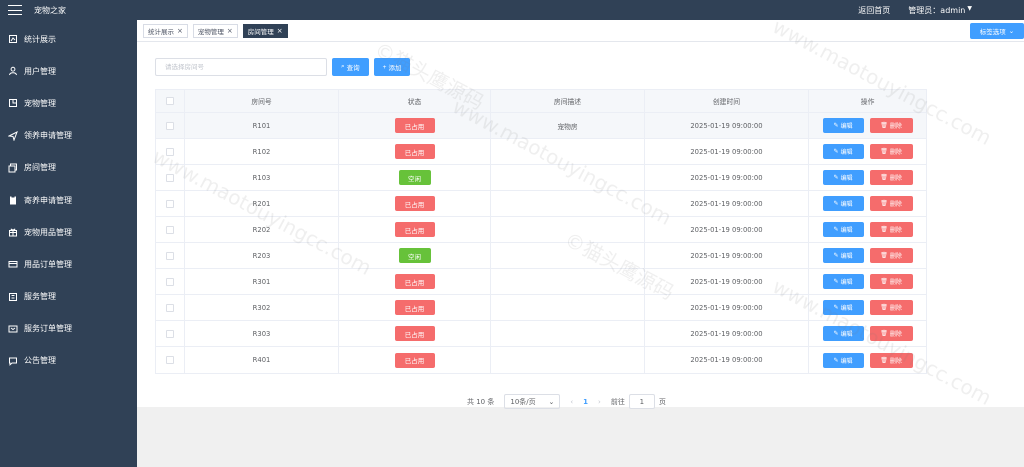 The image size is (1024, 467). What do you see at coordinates (541, 178) in the screenshot?
I see `table-row: R103 空闲 2025-01-19 09:00:00 ✎ 编辑 🗑 删除` at bounding box center [541, 178].